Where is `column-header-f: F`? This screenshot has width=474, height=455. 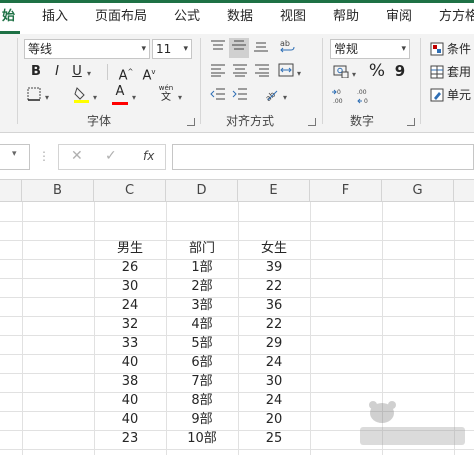 column-header-f: F is located at coordinates (346, 190).